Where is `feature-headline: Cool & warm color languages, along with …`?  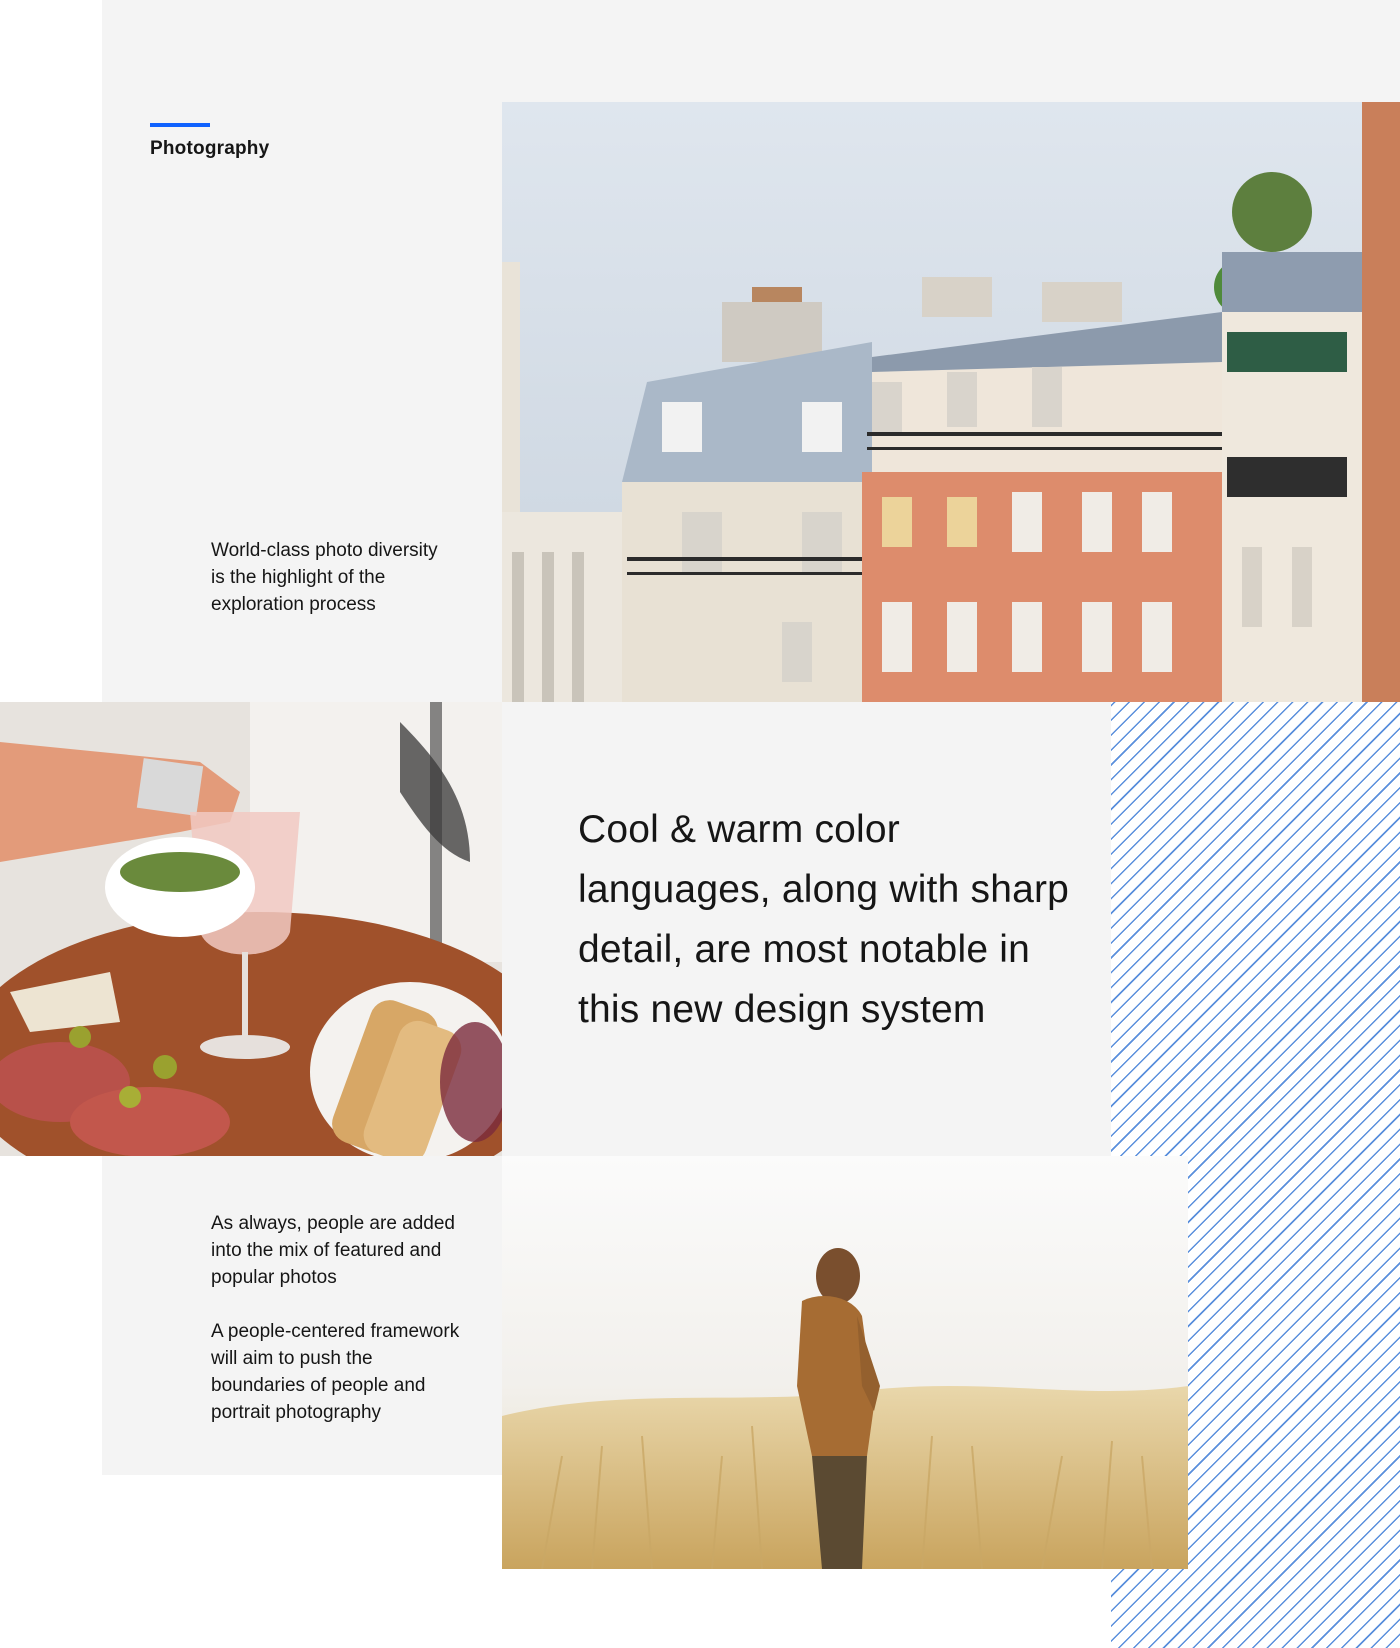 feature-headline: Cool & warm color languages, along with … is located at coordinates (824, 919).